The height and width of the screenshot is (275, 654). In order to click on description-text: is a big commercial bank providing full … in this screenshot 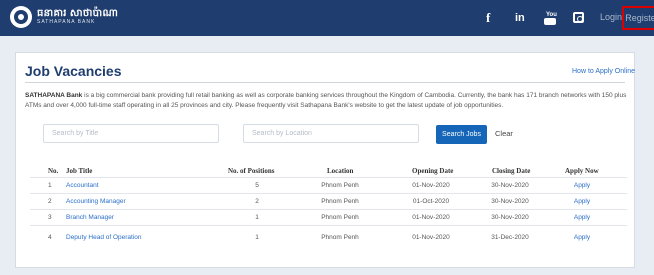, I will do `click(326, 100)`.